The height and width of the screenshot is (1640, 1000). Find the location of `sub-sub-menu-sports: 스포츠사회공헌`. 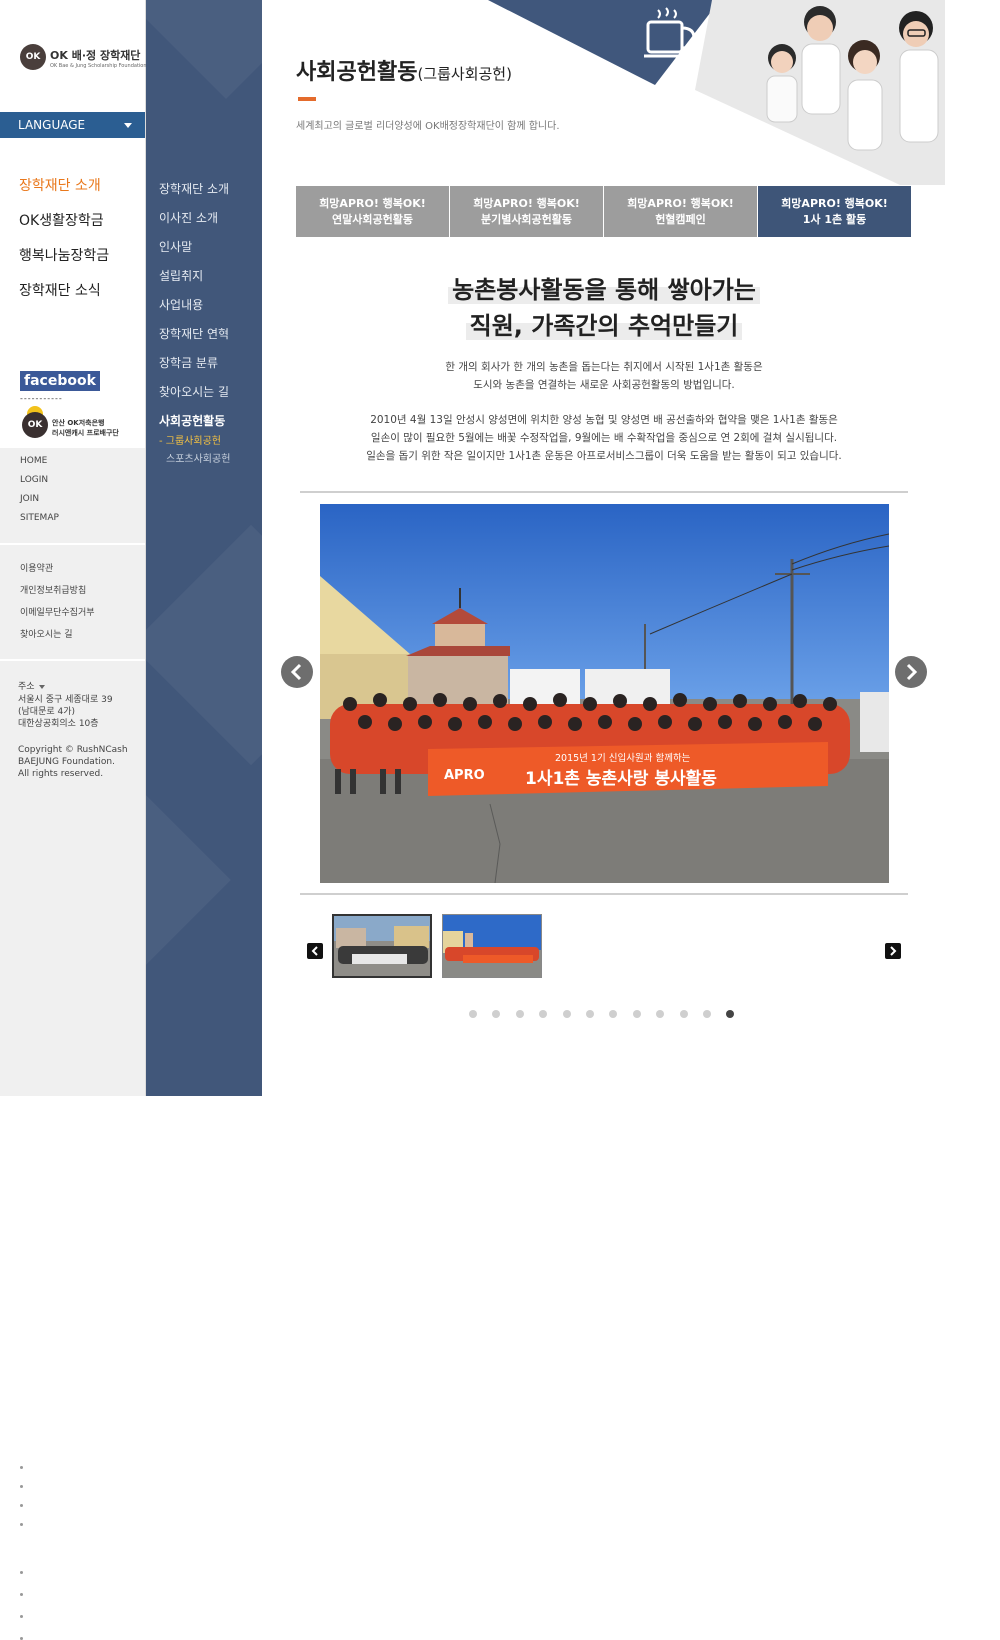

sub-sub-menu-sports: 스포츠사회공헌 is located at coordinates (198, 457).